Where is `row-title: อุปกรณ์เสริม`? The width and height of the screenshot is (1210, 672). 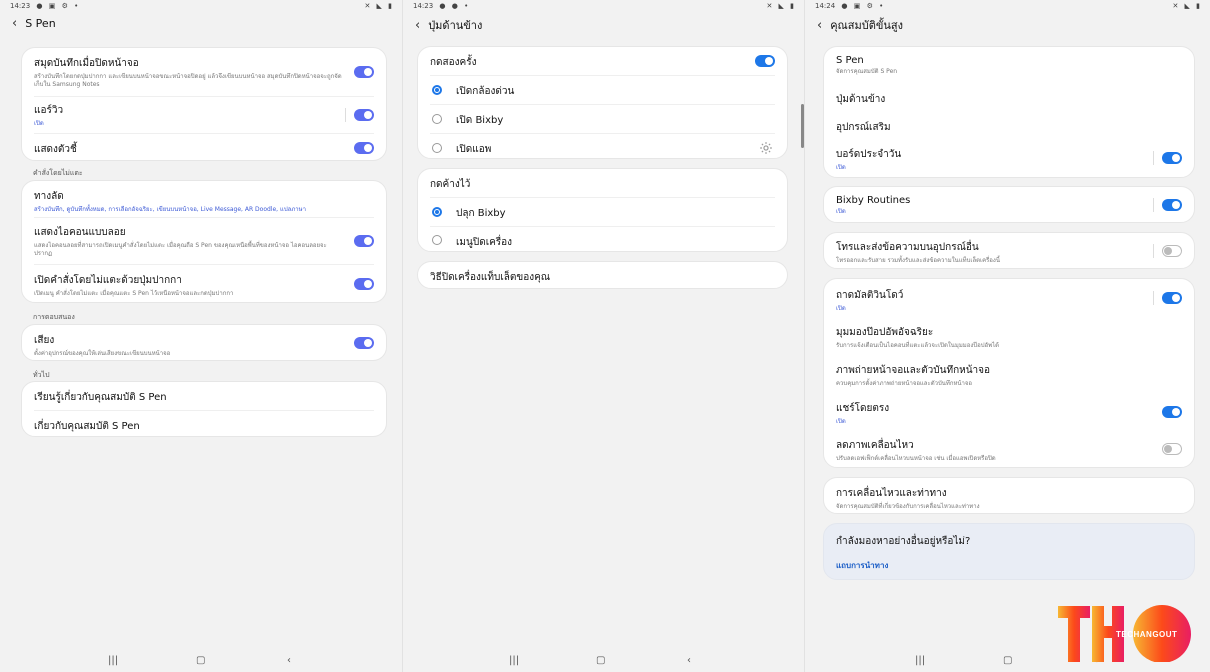
row-title: อุปกรณ์เสริม is located at coordinates (863, 127).